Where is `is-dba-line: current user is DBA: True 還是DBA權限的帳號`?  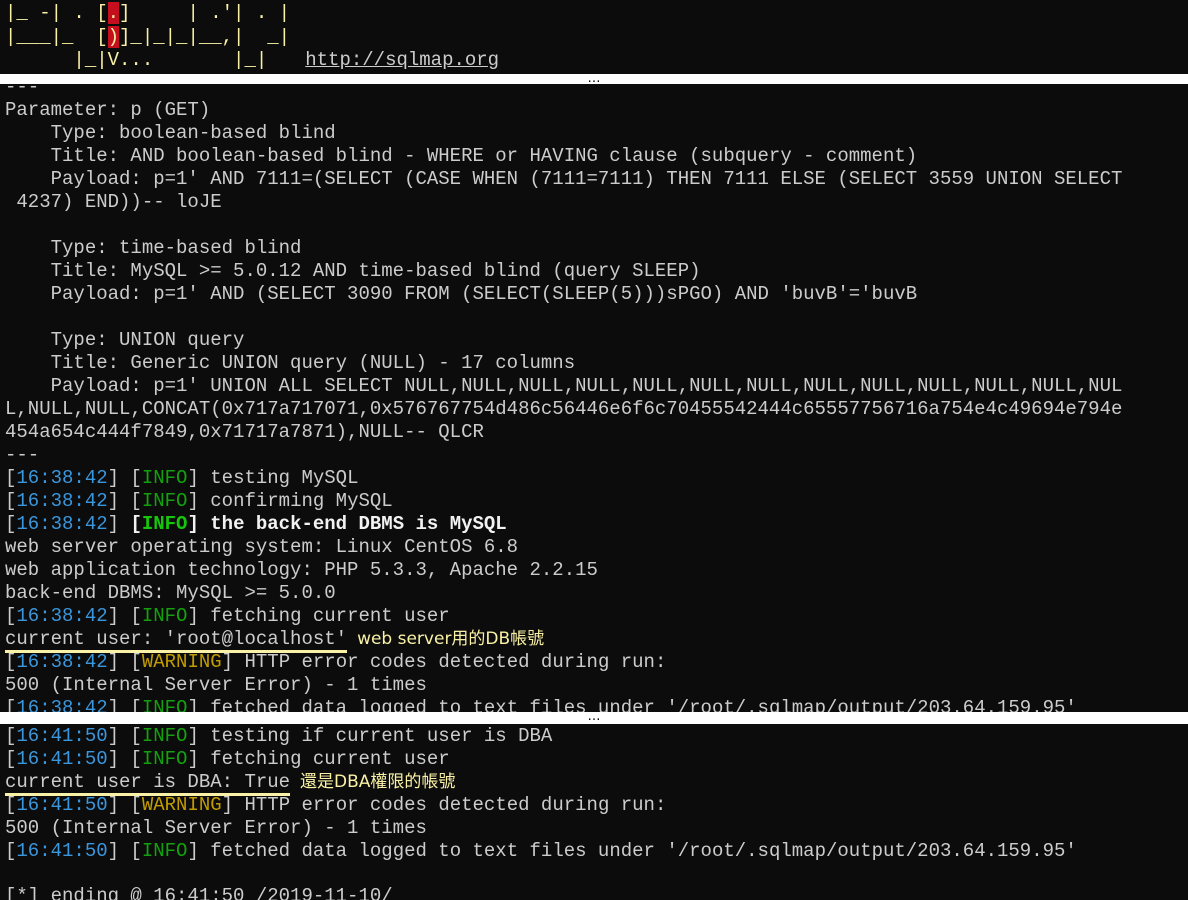
is-dba-line: current user is DBA: True 還是DBA權限的帳號 is located at coordinates (230, 783).